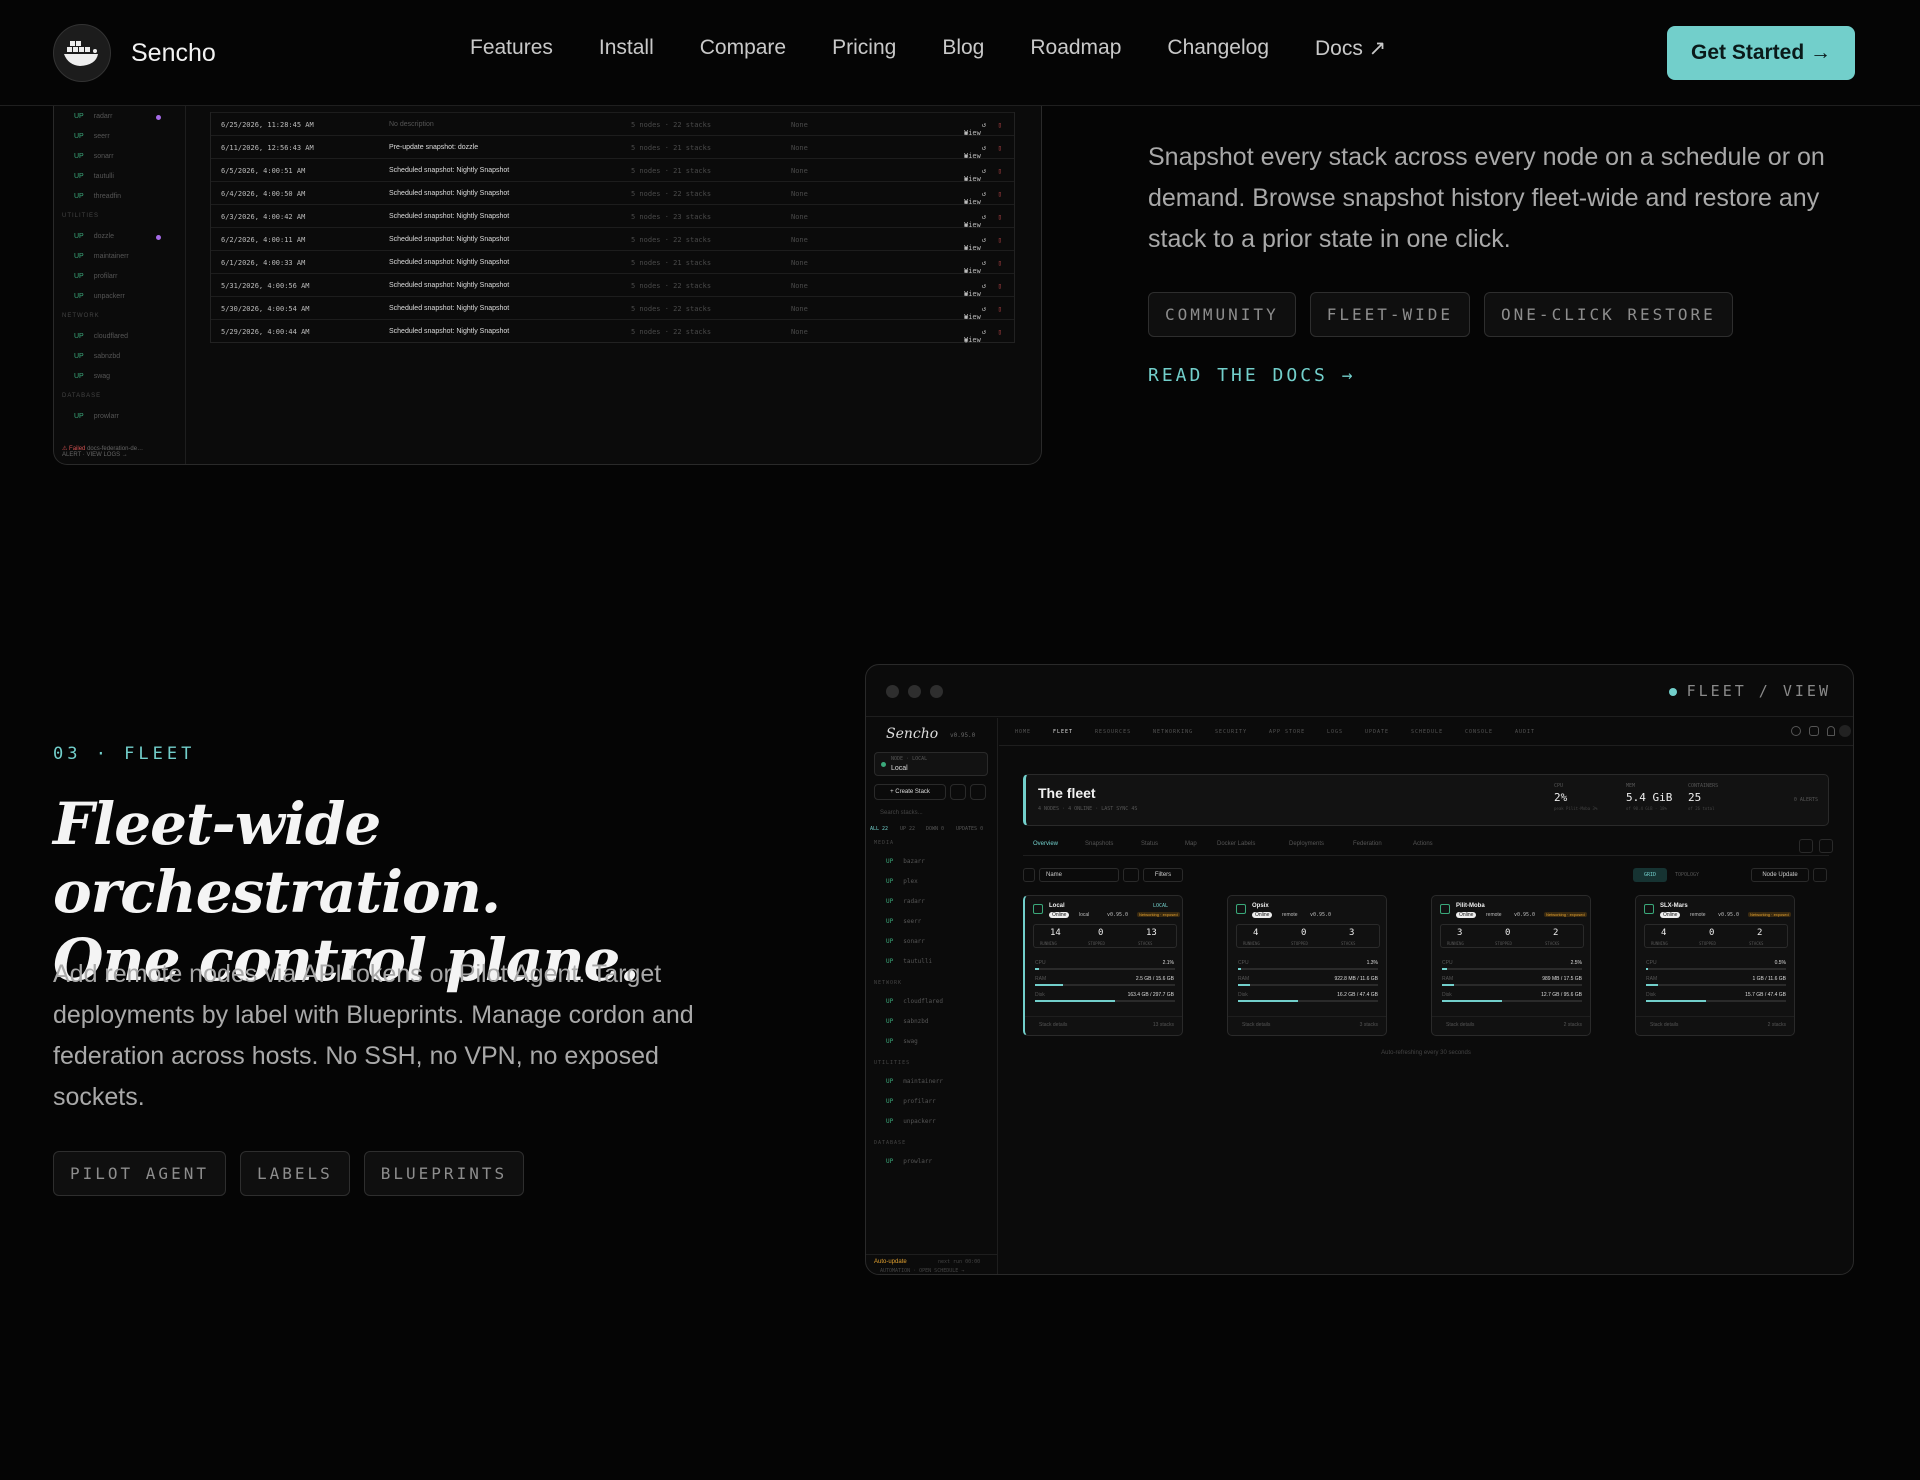  Describe the element at coordinates (902, 1041) in the screenshot. I see `sidebar-stack-item: UP swag` at that location.